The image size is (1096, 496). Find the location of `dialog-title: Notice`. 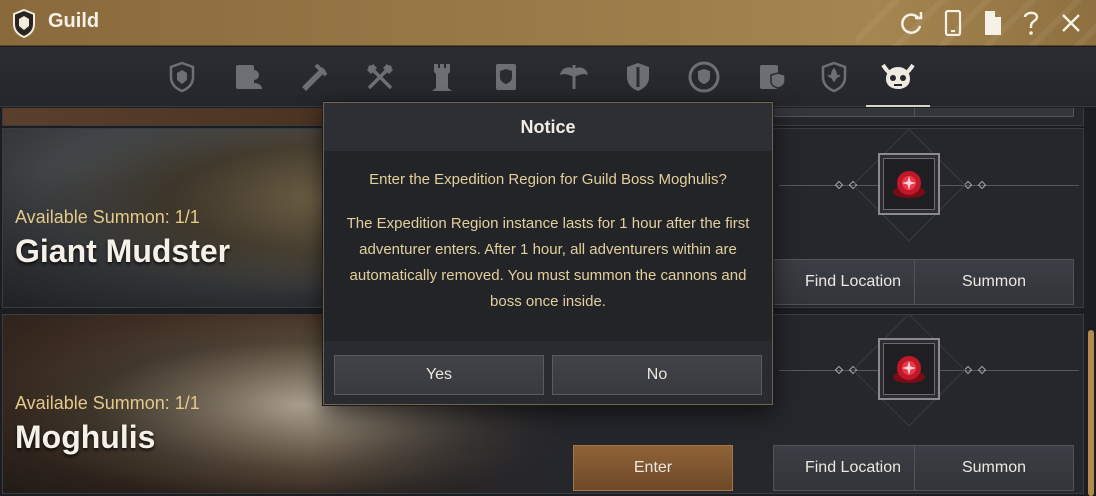

dialog-title: Notice is located at coordinates (548, 127).